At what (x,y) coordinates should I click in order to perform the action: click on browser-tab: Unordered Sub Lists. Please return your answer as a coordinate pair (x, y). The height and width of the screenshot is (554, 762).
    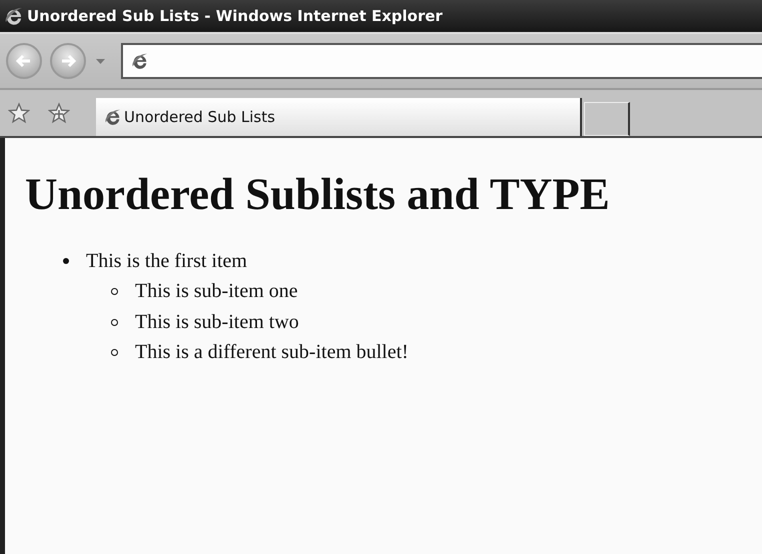
    Looking at the image, I should click on (339, 117).